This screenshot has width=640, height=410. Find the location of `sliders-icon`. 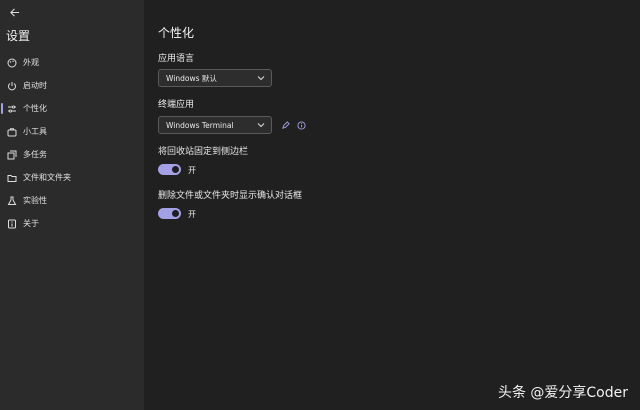

sliders-icon is located at coordinates (12, 109).